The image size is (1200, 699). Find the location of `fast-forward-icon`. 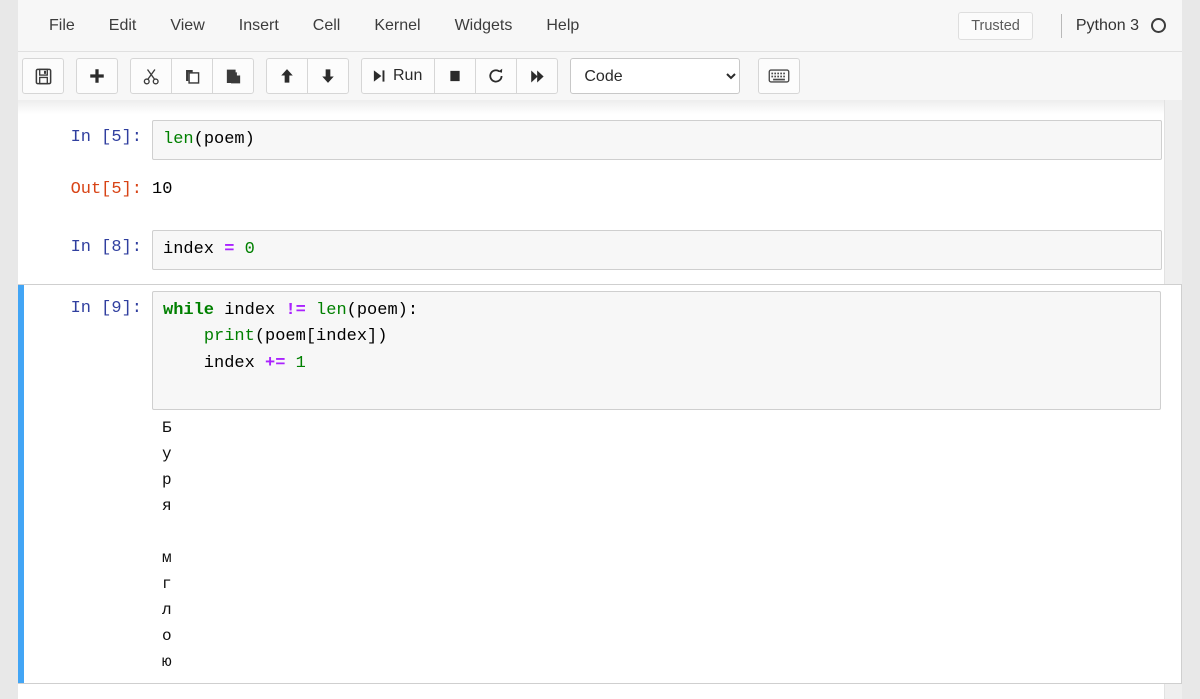

fast-forward-icon is located at coordinates (537, 76).